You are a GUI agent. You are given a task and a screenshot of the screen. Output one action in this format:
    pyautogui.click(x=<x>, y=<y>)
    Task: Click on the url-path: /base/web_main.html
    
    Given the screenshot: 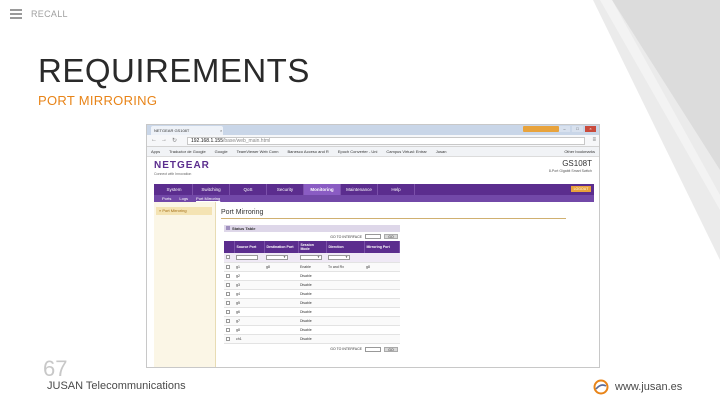 What is the action you would take?
    pyautogui.click(x=246, y=141)
    